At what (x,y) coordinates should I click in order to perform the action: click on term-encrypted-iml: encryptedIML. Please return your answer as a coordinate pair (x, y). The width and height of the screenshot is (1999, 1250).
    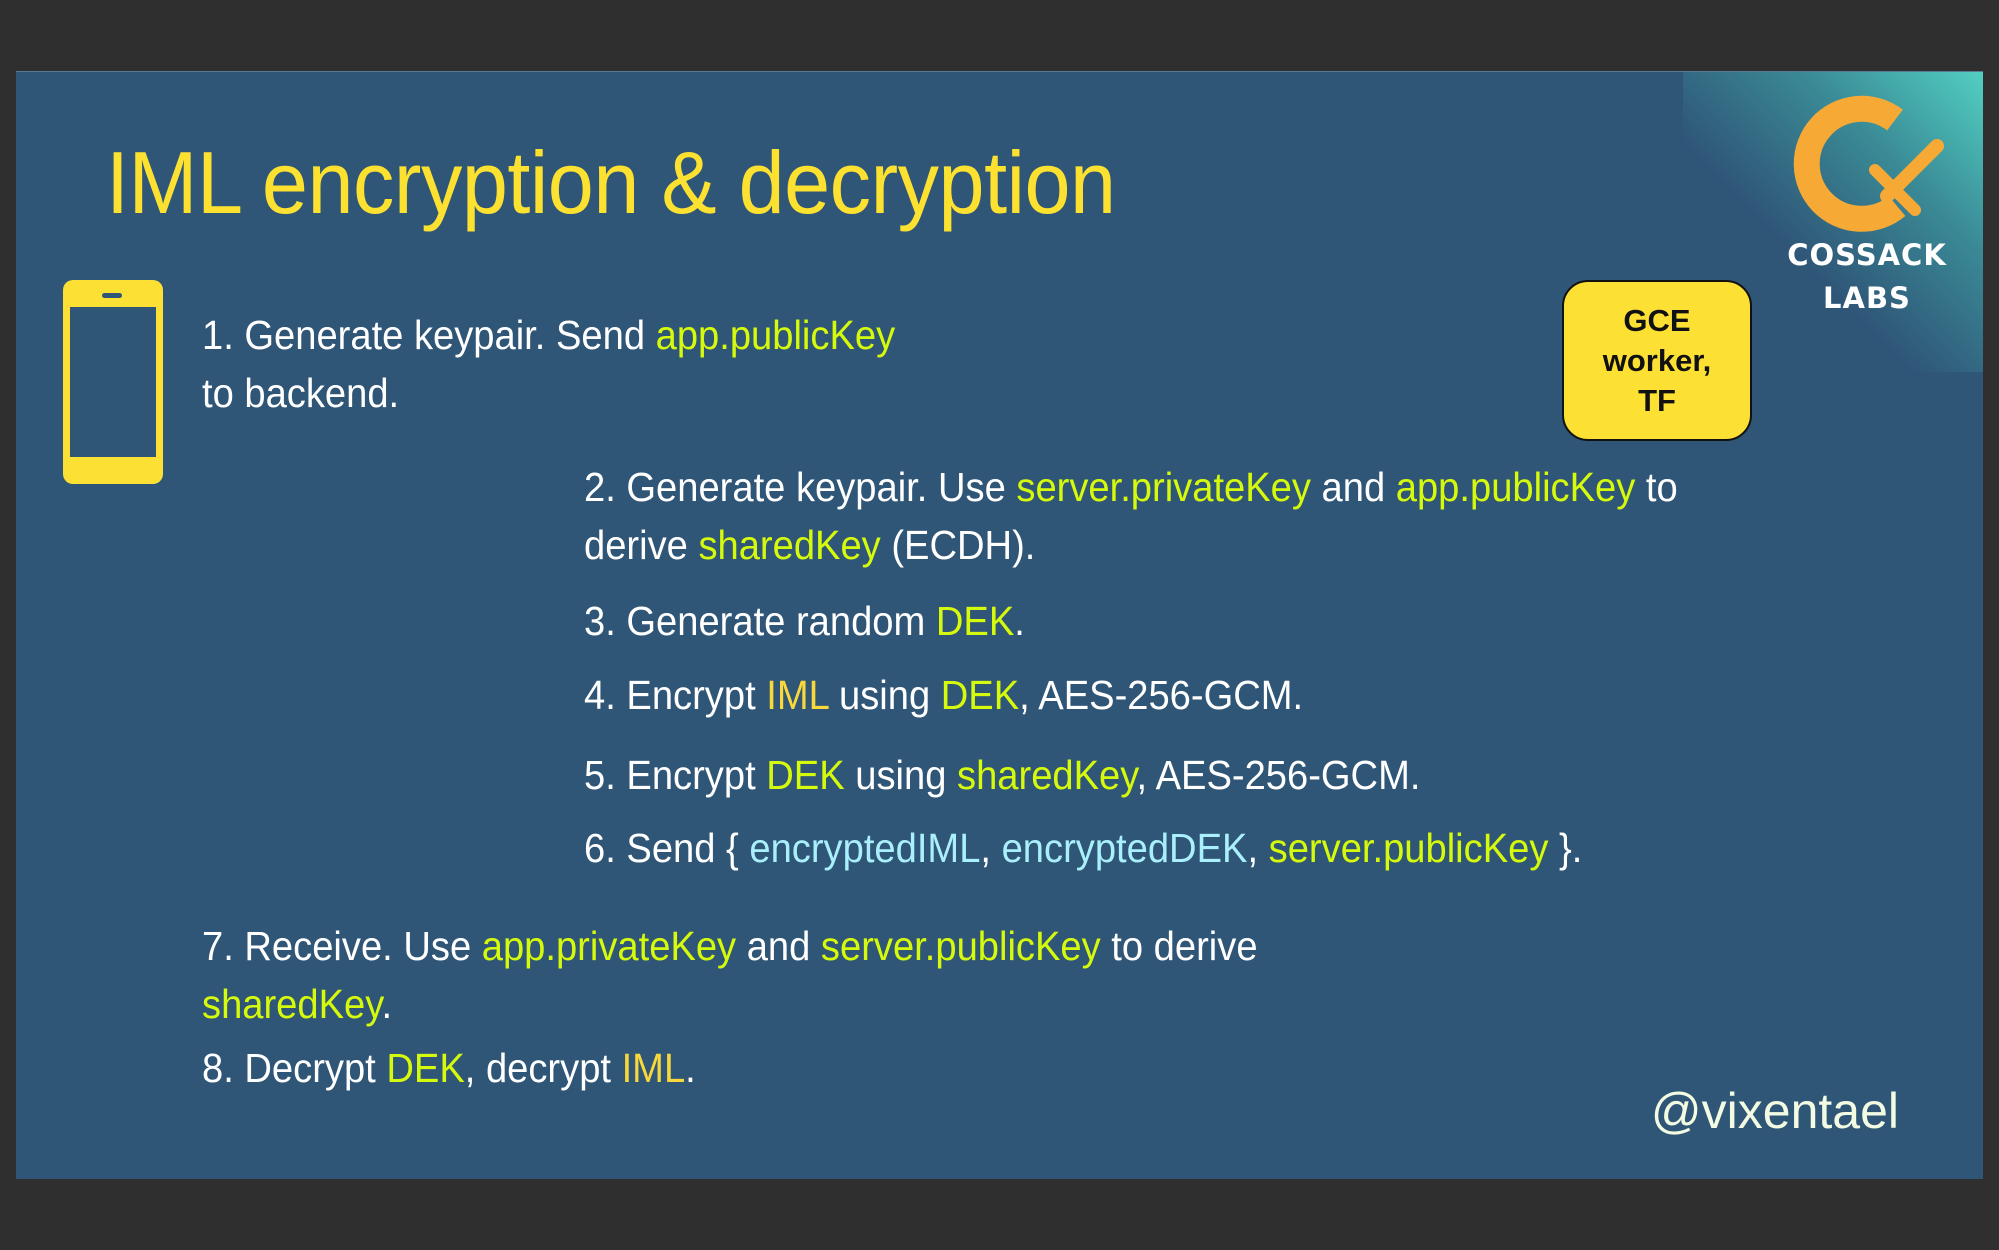
    Looking at the image, I should click on (865, 848).